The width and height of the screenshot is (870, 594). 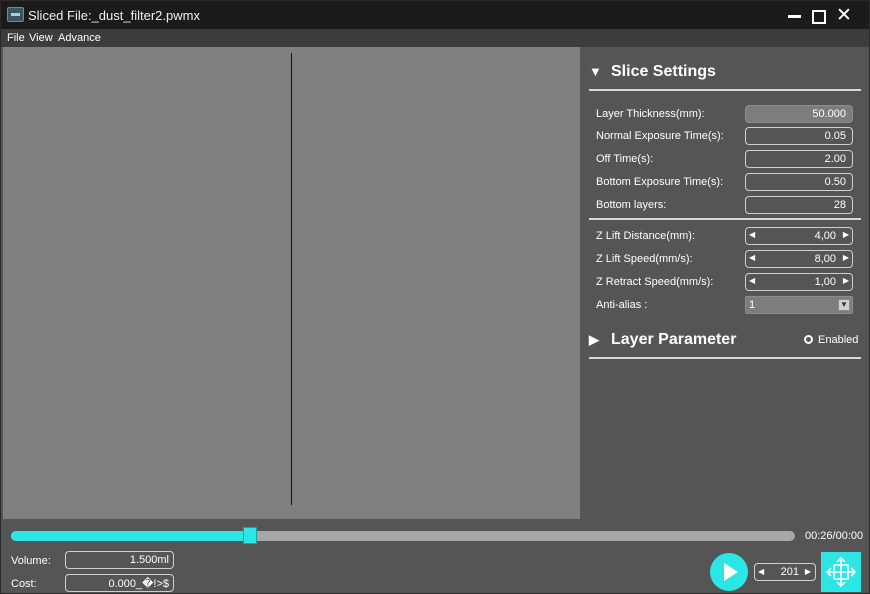 I want to click on normal-exposure-field: 0.05, so click(x=799, y=136).